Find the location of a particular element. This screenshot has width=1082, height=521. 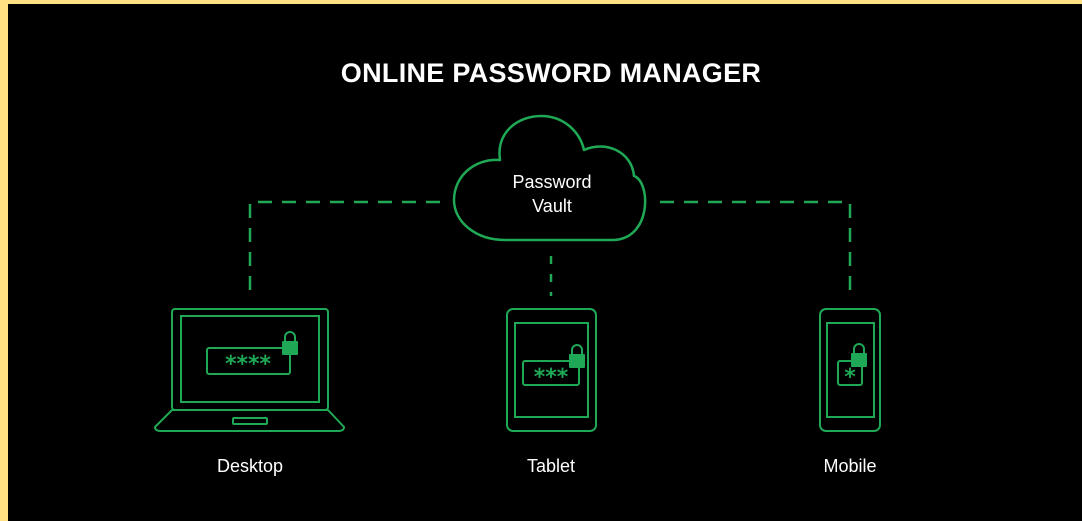

tablet-label: Tablet is located at coordinates (551, 466).